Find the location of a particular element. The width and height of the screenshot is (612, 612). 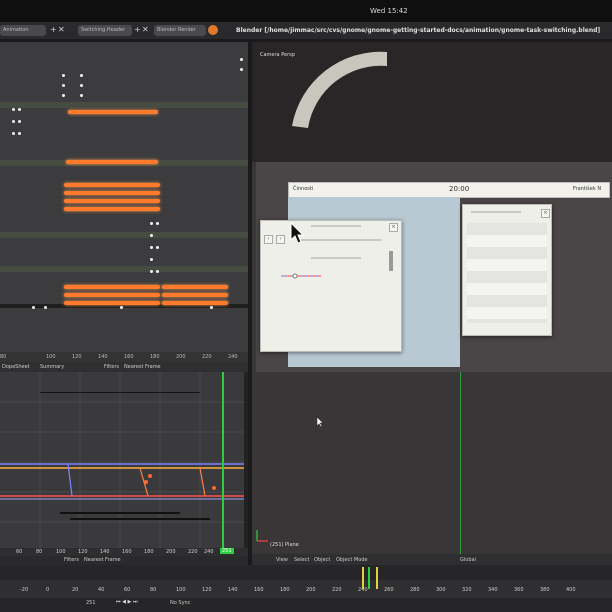

forward-icon: › is located at coordinates (280, 239).